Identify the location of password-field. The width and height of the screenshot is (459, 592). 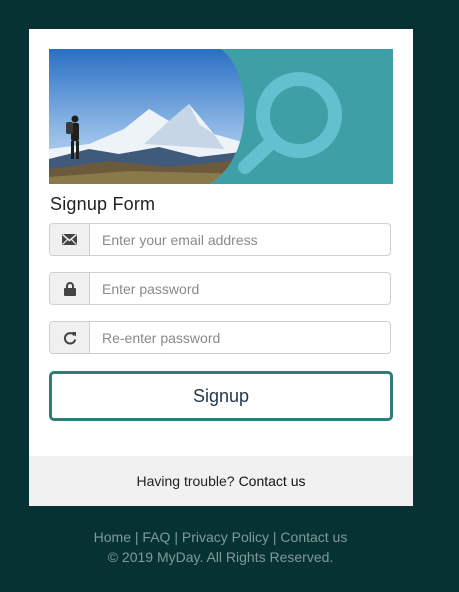
(220, 288).